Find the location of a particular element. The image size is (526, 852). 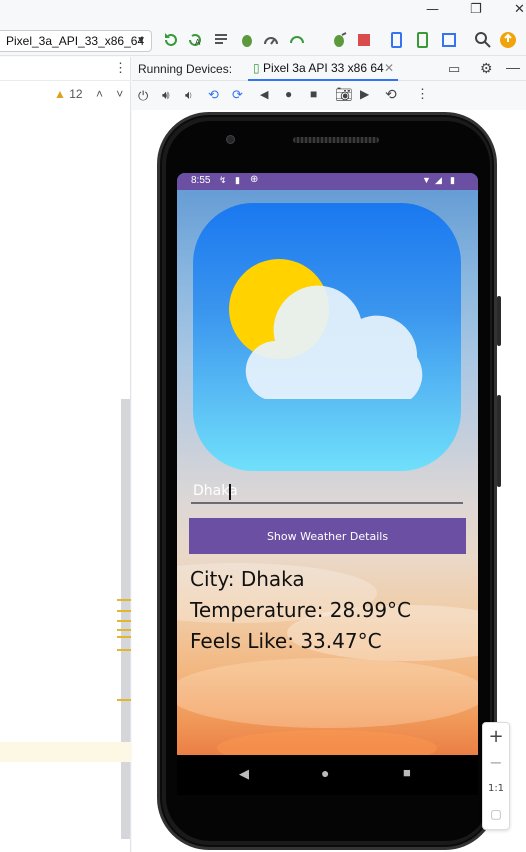

search-icon is located at coordinates (483, 40).